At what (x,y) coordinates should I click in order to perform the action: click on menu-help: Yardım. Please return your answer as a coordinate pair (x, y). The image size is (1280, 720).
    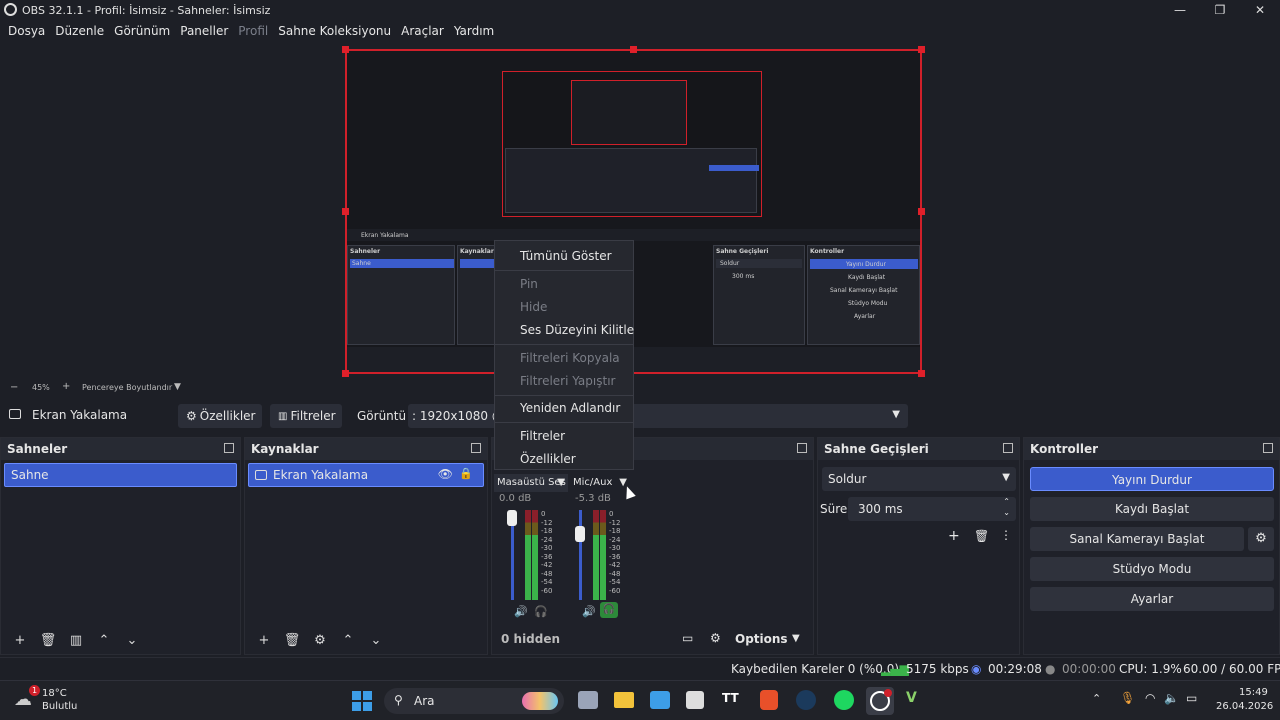
    Looking at the image, I should click on (474, 31).